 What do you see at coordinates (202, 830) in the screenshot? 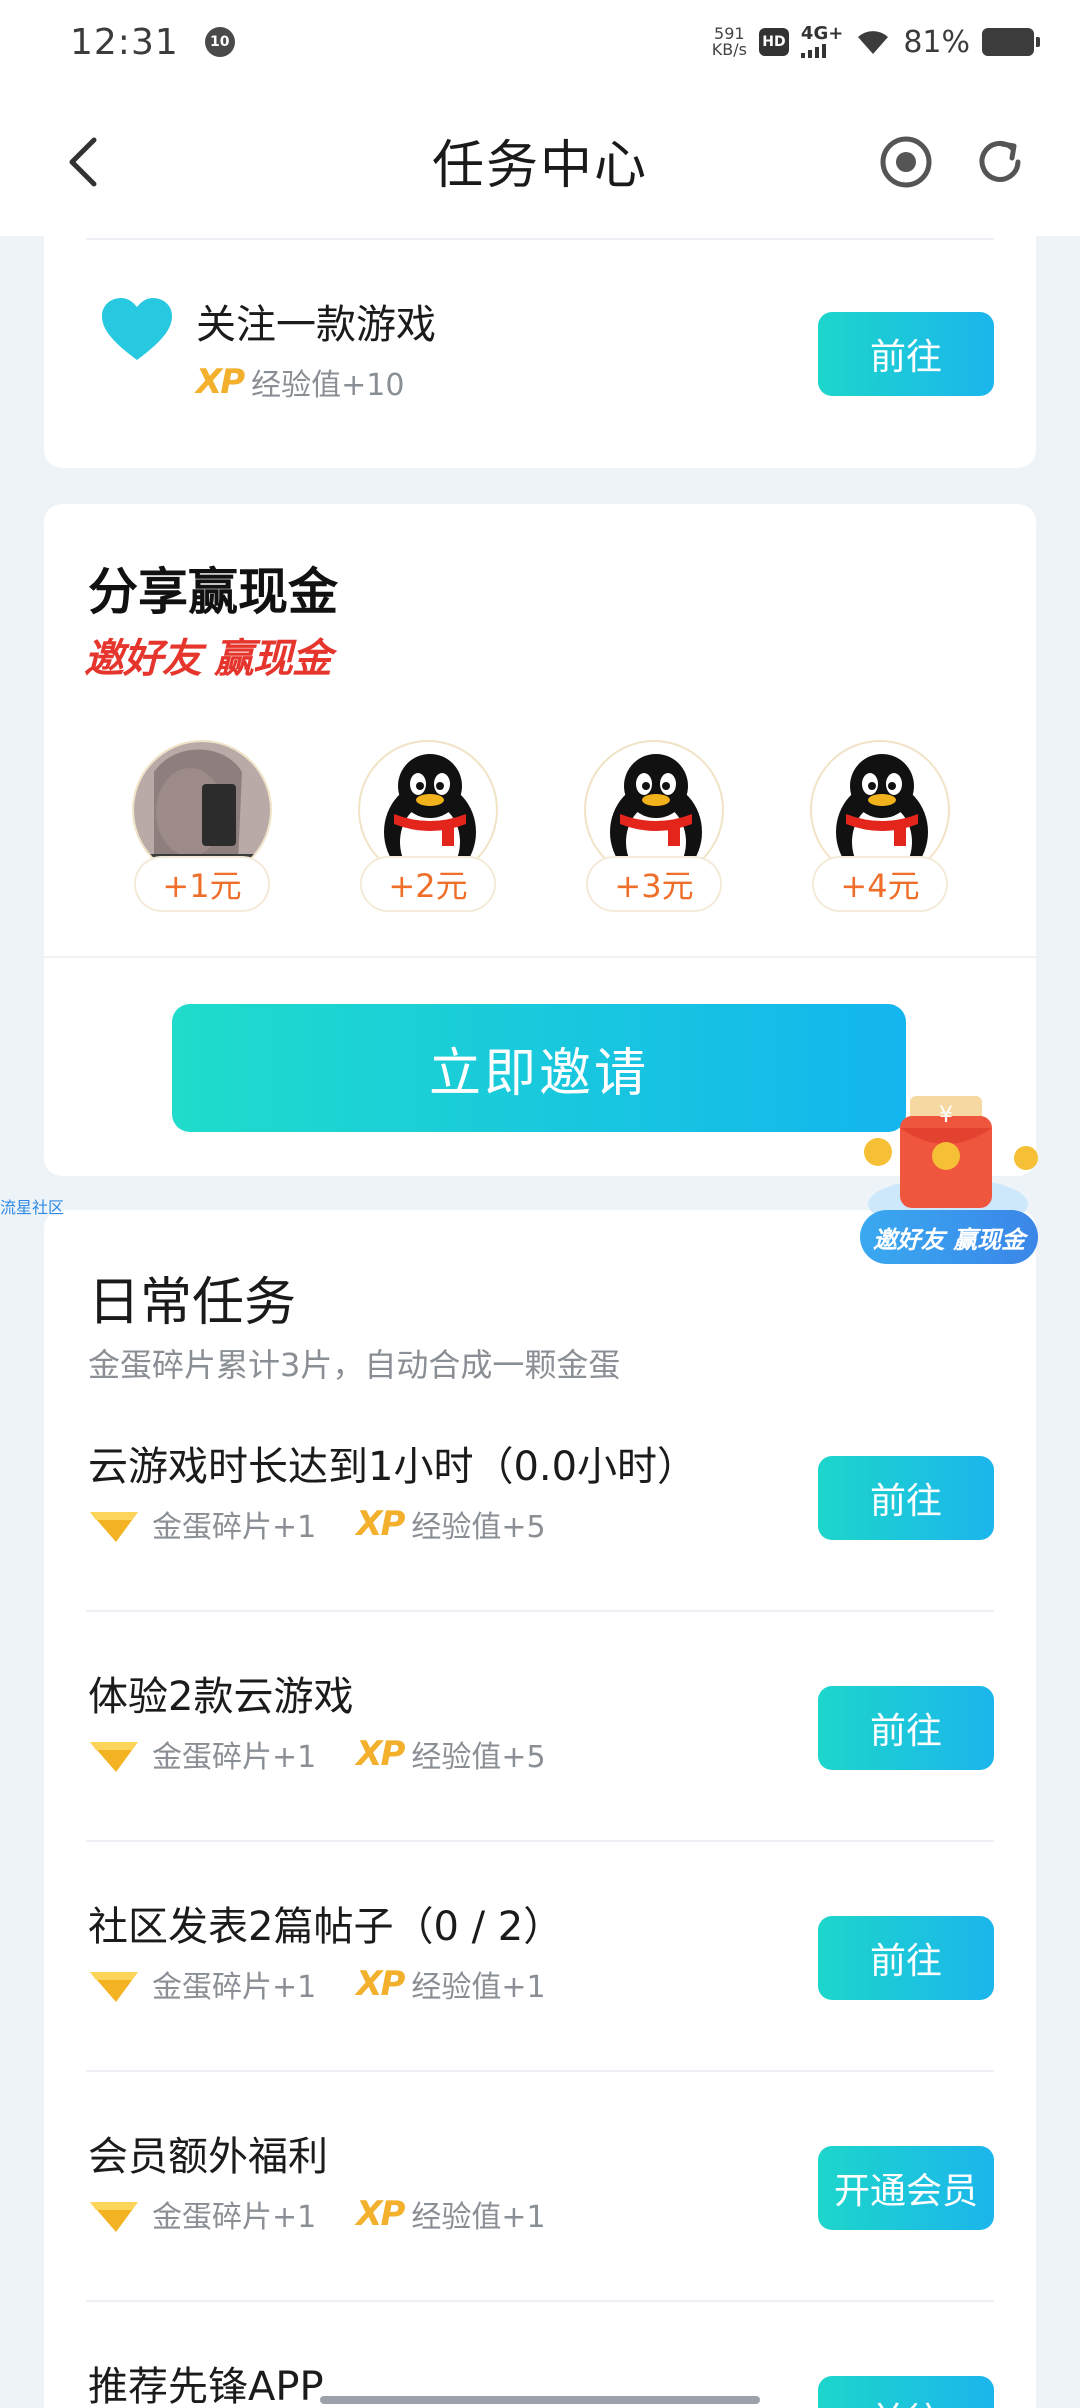
I see `friend-slot-1: +1元` at bounding box center [202, 830].